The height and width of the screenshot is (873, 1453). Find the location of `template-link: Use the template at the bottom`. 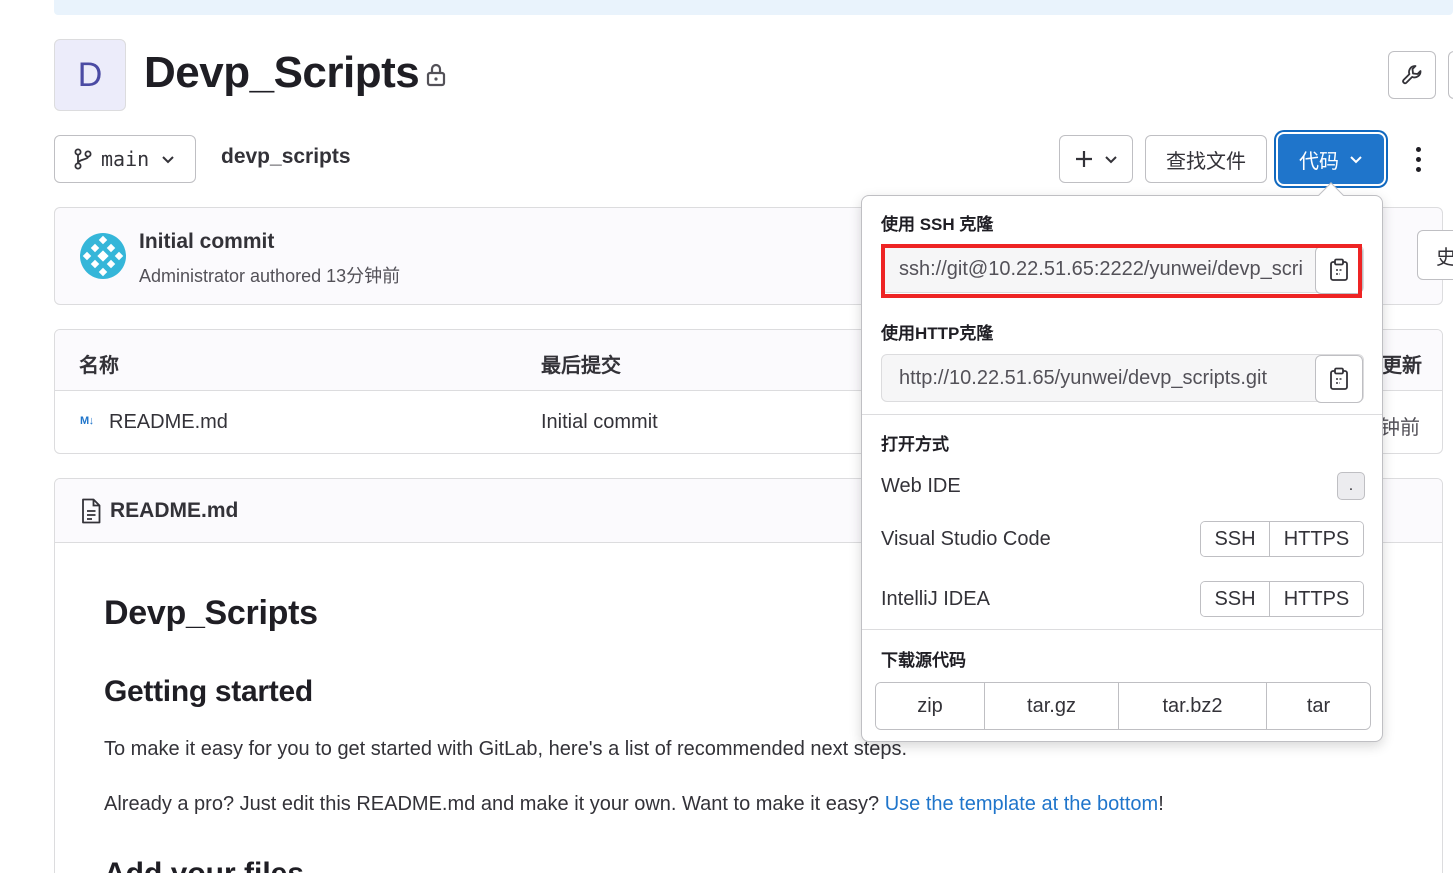

template-link: Use the template at the bottom is located at coordinates (1022, 804).